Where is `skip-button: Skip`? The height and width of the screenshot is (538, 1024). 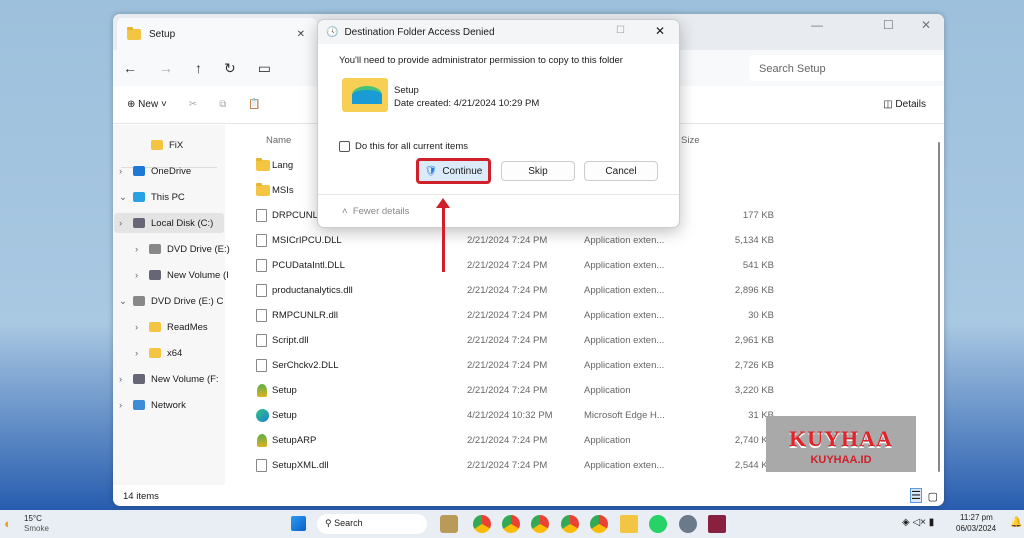 skip-button: Skip is located at coordinates (538, 171).